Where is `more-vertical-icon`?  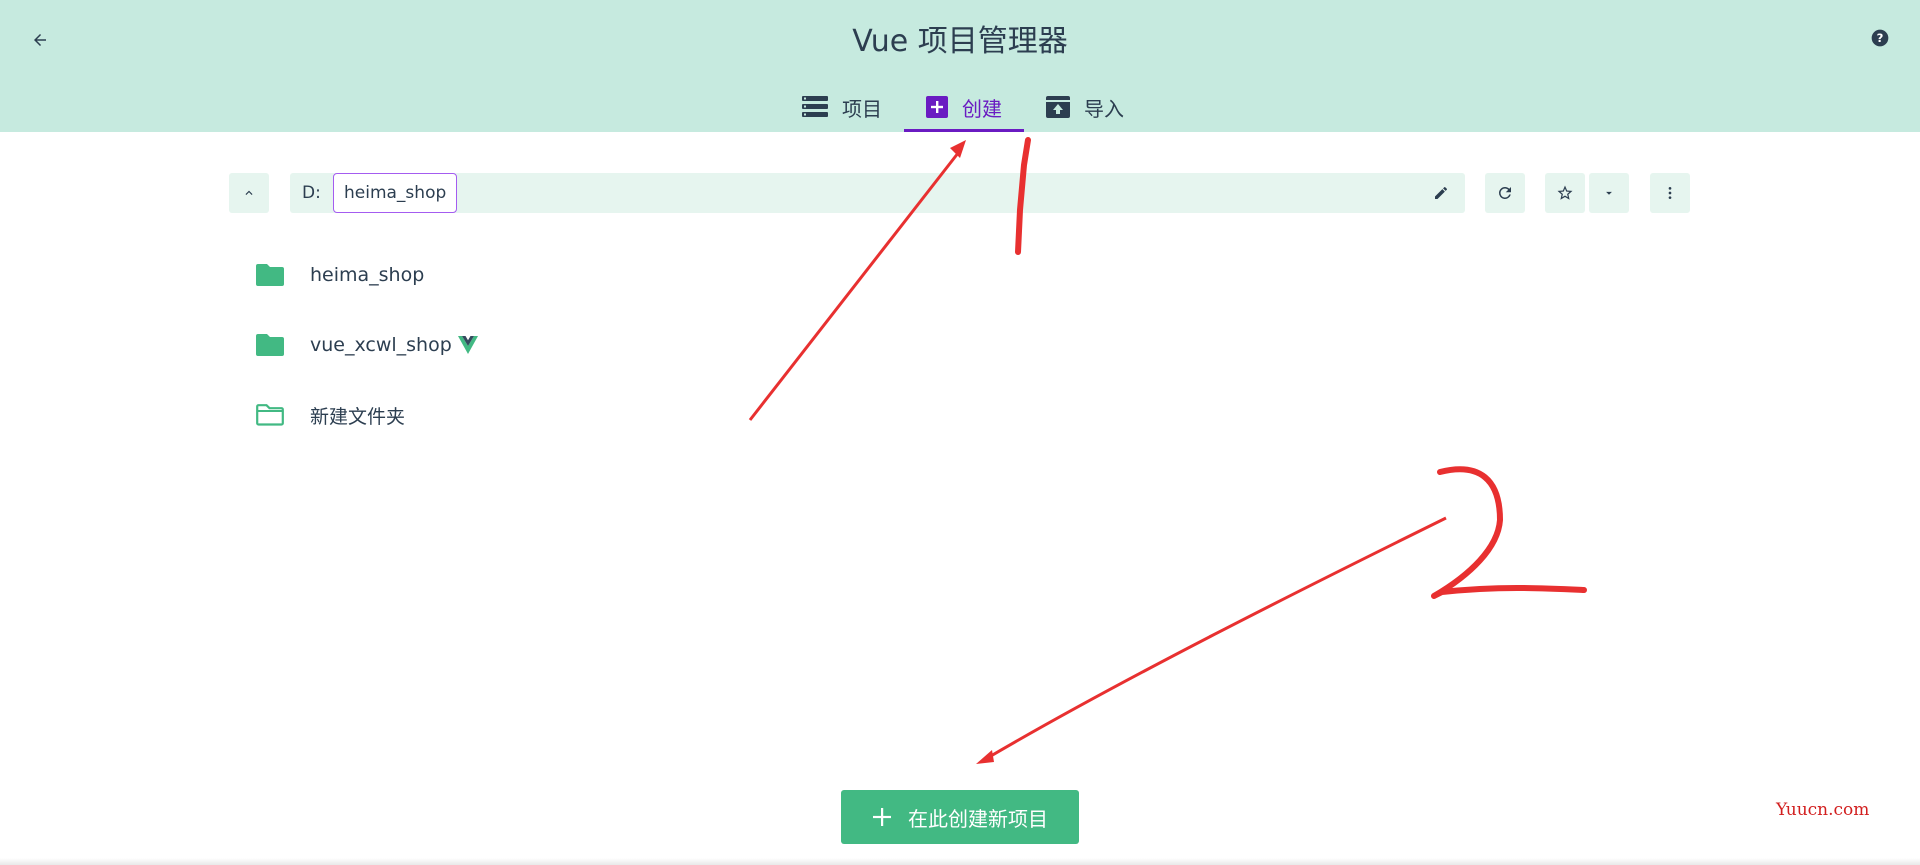
more-vertical-icon is located at coordinates (1670, 193).